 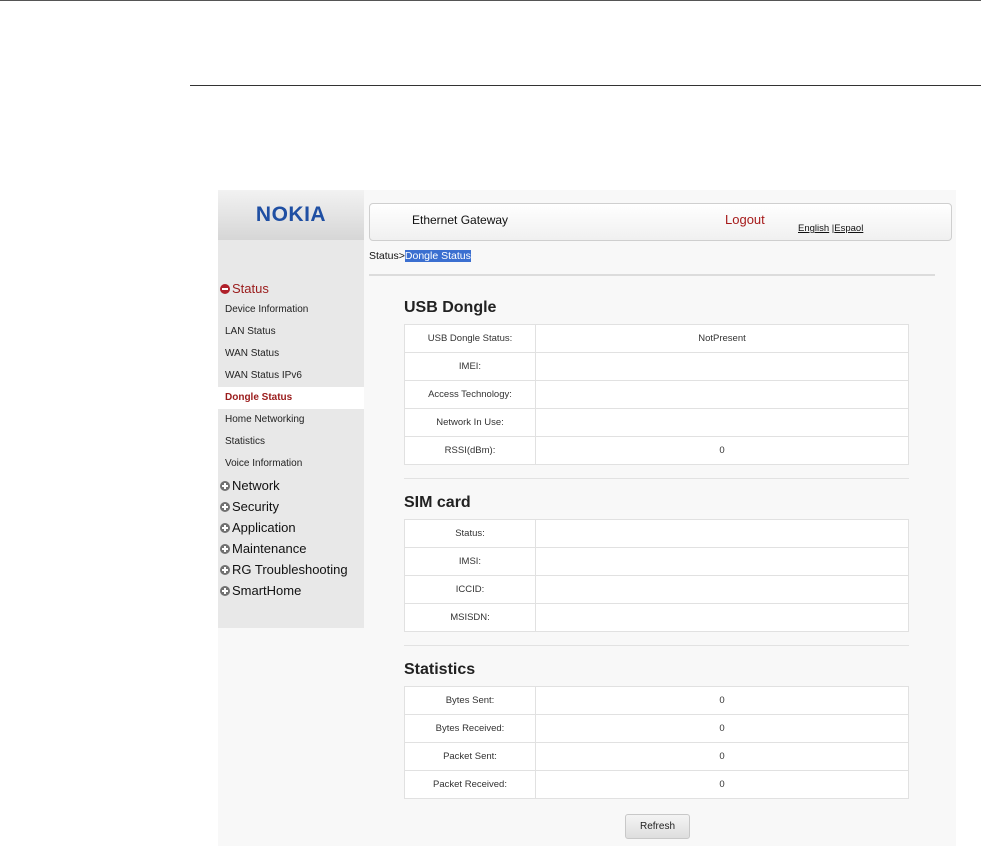 I want to click on row-label: Access Technology:, so click(x=470, y=394).